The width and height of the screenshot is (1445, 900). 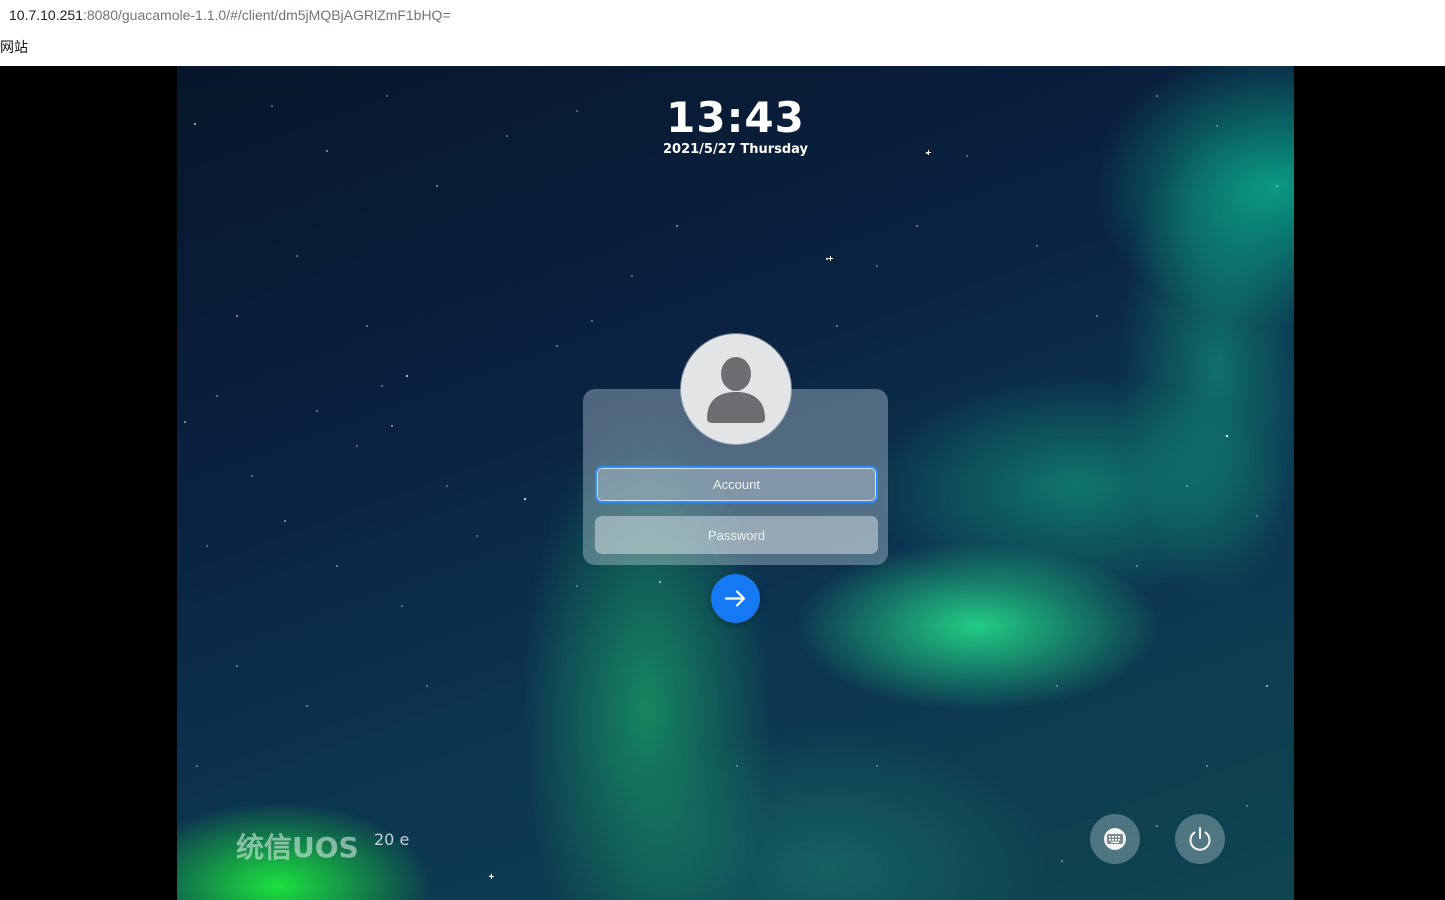 I want to click on url-host: 10.7.10.251, so click(x=46, y=15).